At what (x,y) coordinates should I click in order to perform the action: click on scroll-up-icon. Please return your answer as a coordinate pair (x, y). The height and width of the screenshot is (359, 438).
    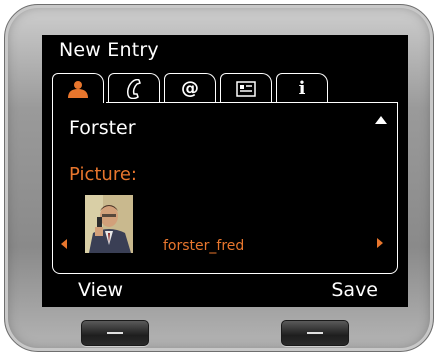
    Looking at the image, I should click on (381, 120).